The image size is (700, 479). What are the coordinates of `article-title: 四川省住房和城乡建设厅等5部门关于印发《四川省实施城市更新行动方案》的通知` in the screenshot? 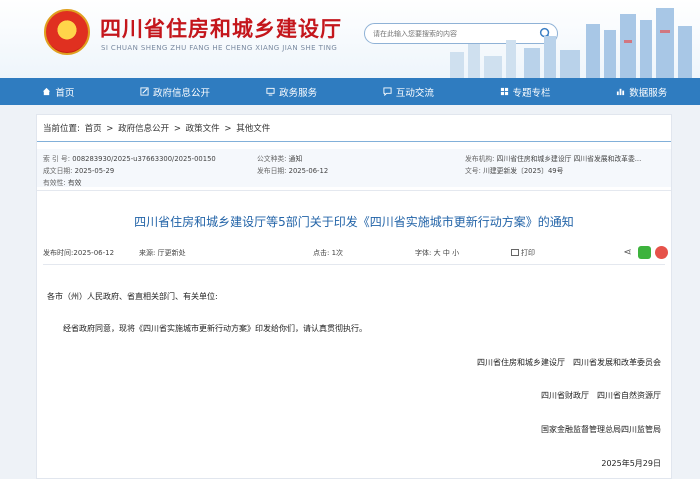 It's located at (354, 222).